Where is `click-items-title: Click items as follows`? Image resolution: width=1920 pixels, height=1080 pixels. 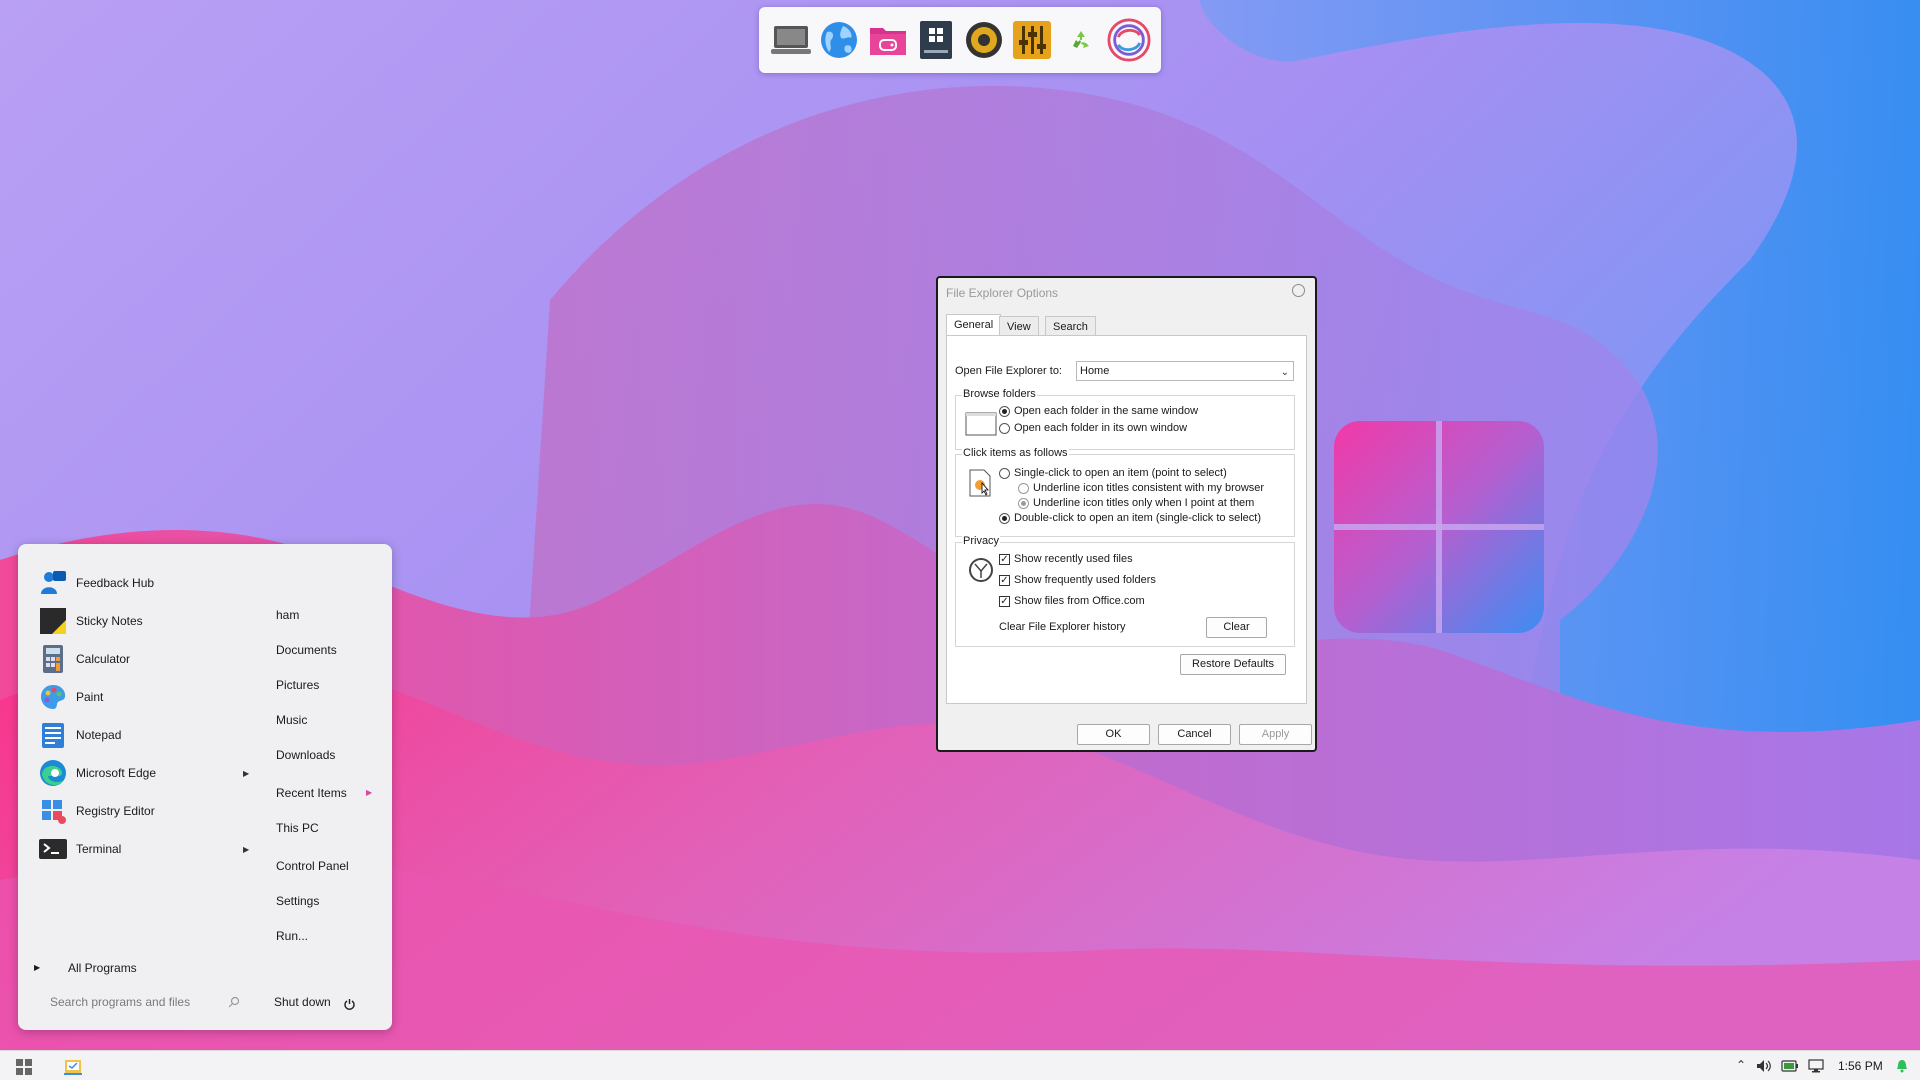 click-items-title: Click items as follows is located at coordinates (1015, 453).